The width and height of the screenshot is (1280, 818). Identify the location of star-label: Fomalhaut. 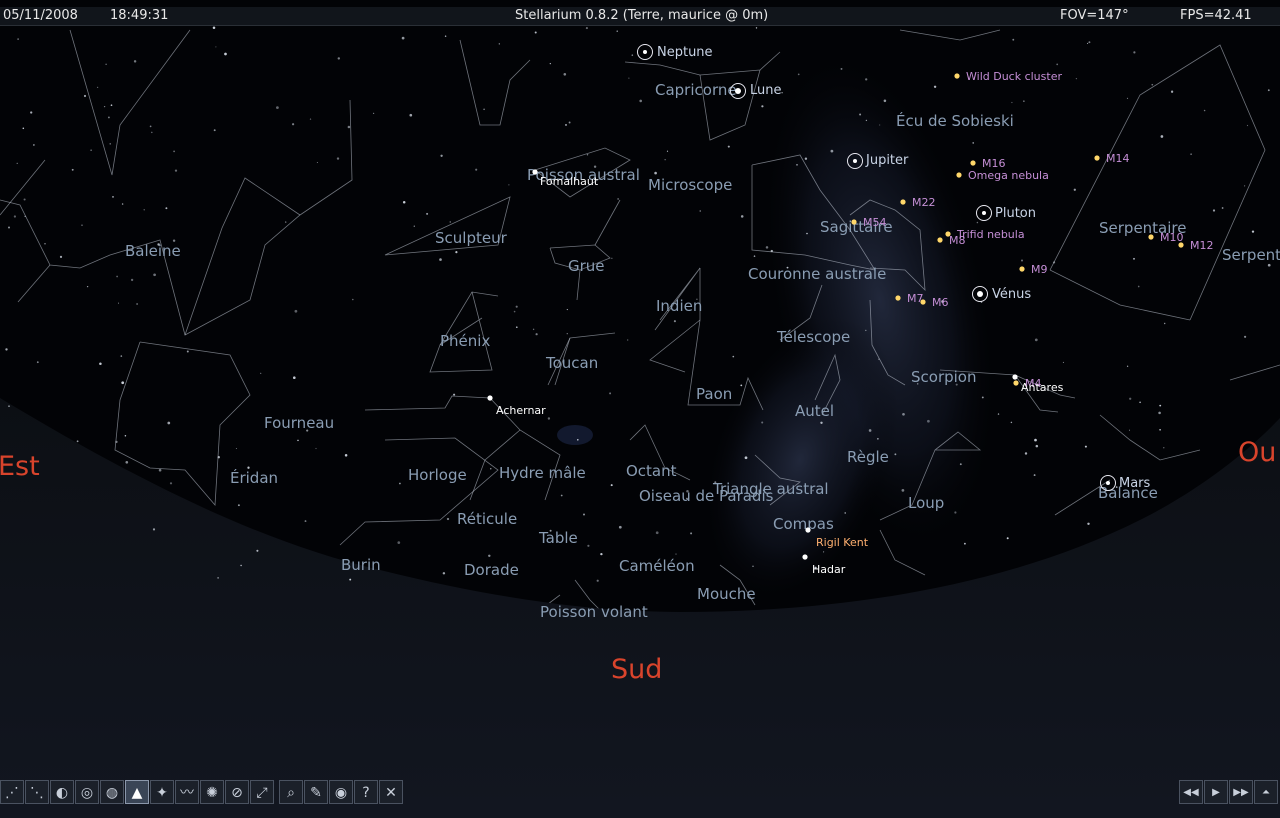
(569, 181).